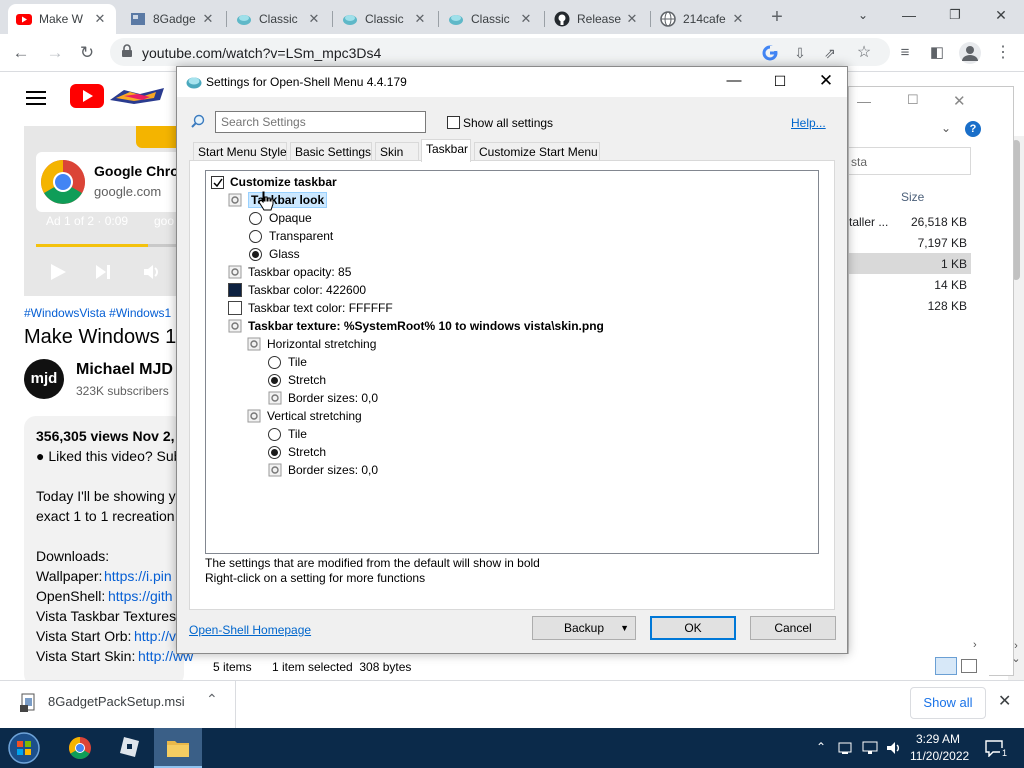 Image resolution: width=1024 pixels, height=768 pixels. I want to click on new-tab-button: +, so click(777, 17).